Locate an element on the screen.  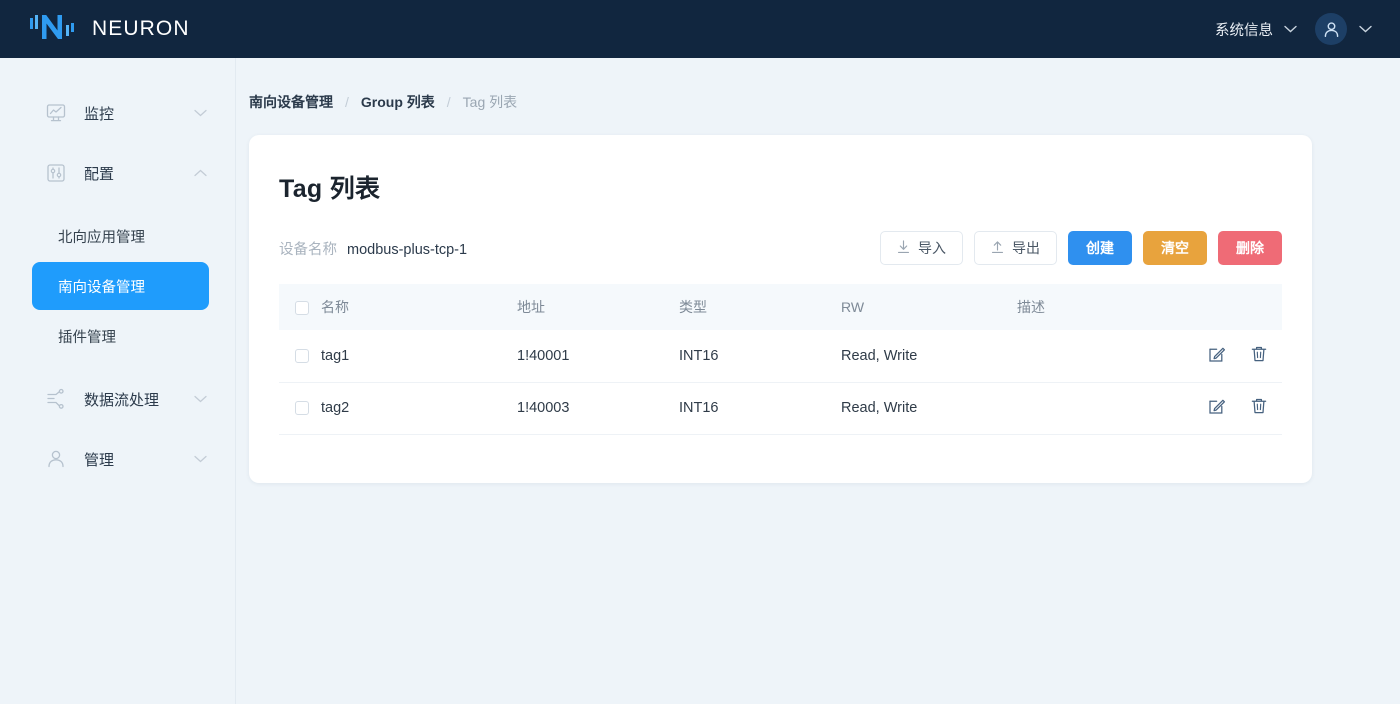
device-name-label: 设备名称 is located at coordinates (308, 249).